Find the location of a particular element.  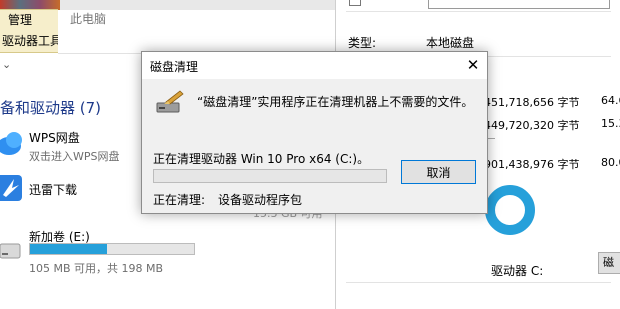

free-space-size: 15.3 is located at coordinates (610, 123).